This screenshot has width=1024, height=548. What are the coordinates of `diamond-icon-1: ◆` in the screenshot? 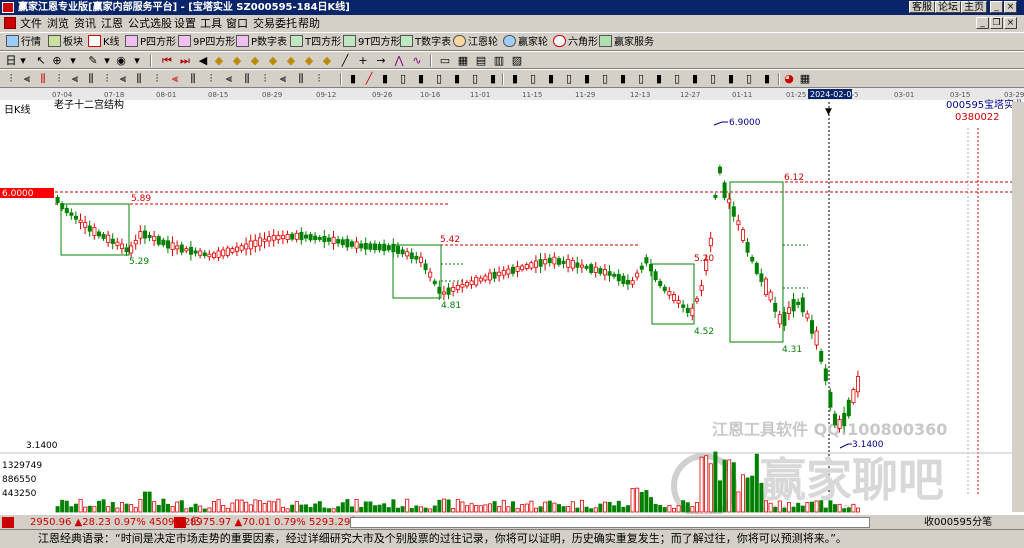 It's located at (219, 61).